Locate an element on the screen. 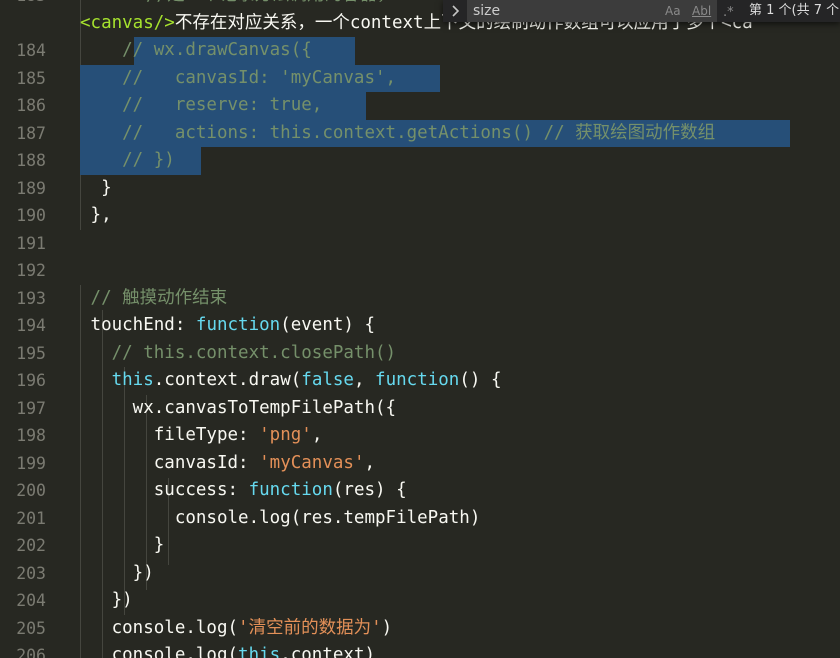  match-count: 第 1 个(共 7 个) is located at coordinates (794, 10).